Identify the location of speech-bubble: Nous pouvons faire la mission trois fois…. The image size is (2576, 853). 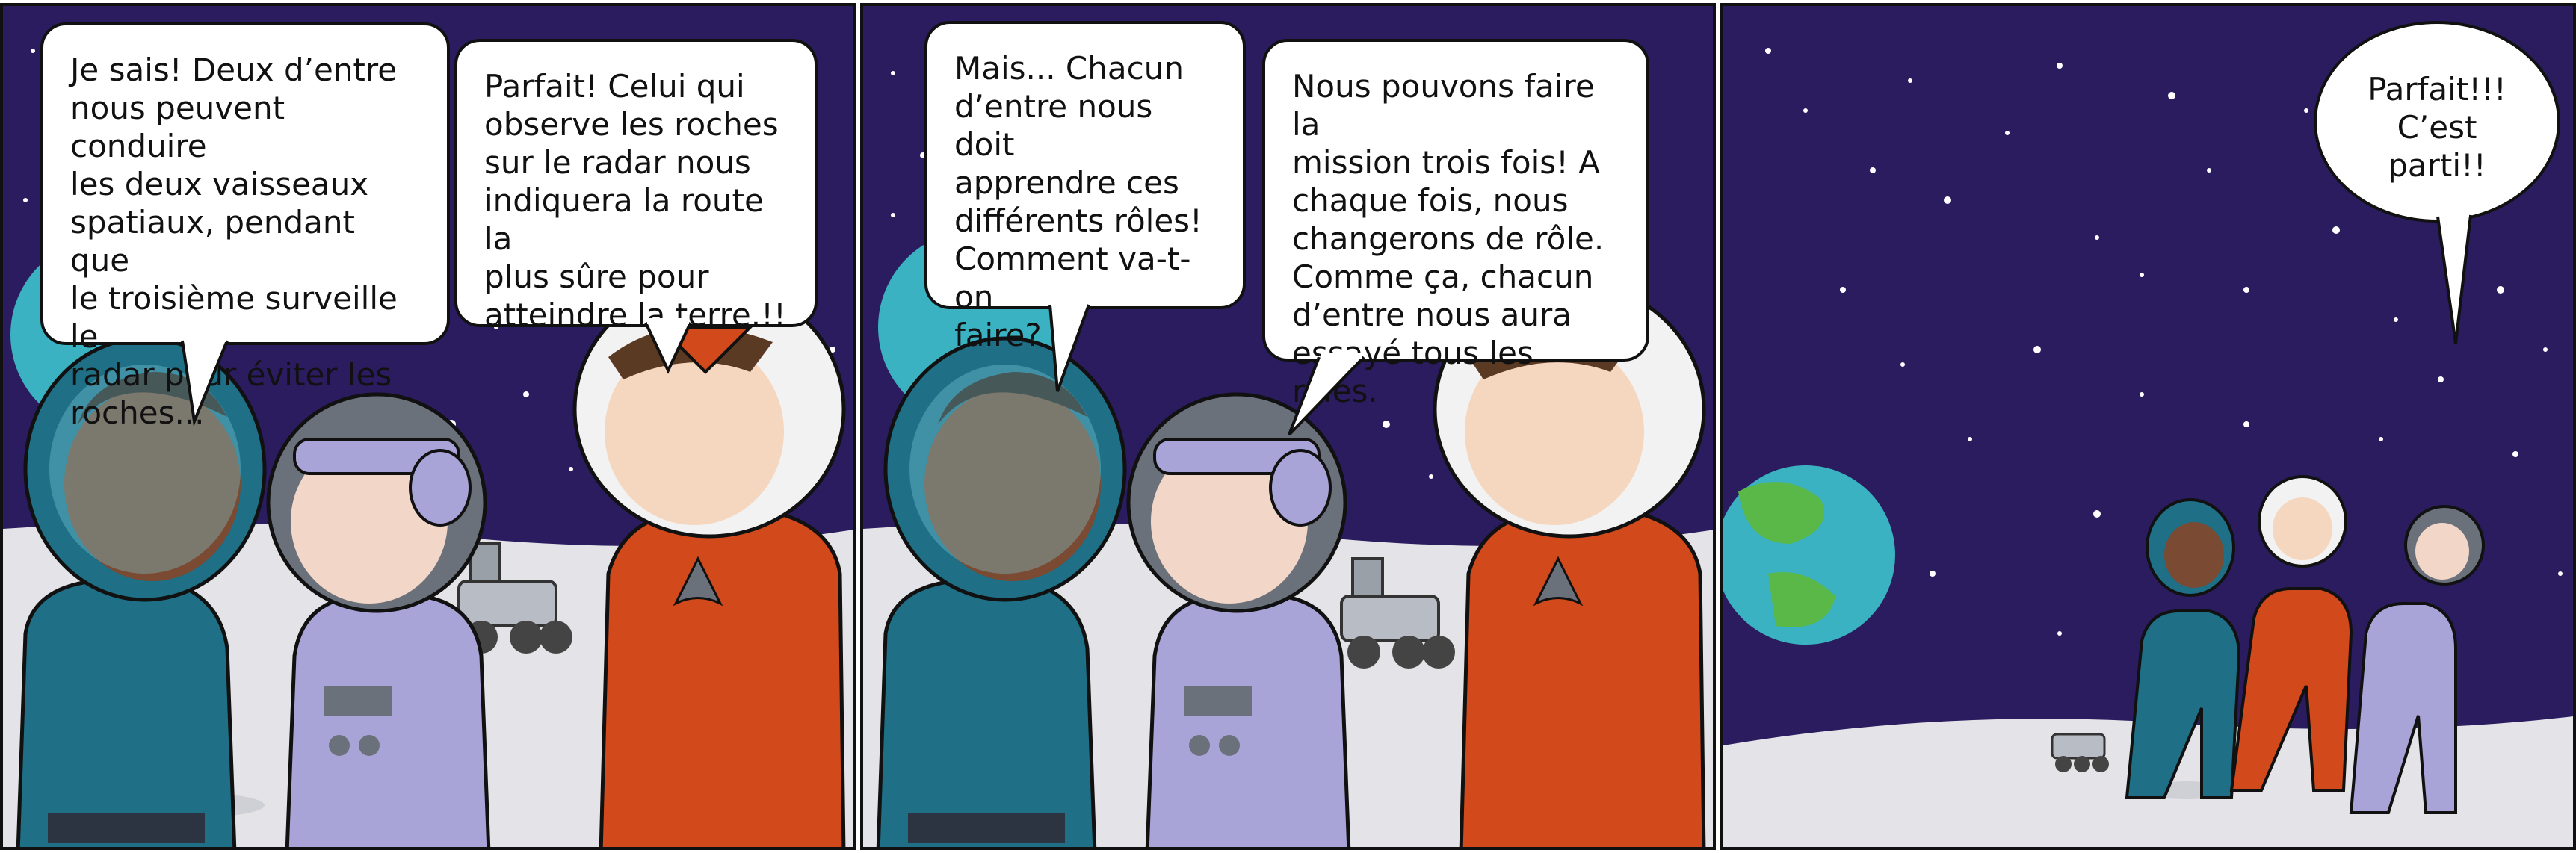
(1455, 224).